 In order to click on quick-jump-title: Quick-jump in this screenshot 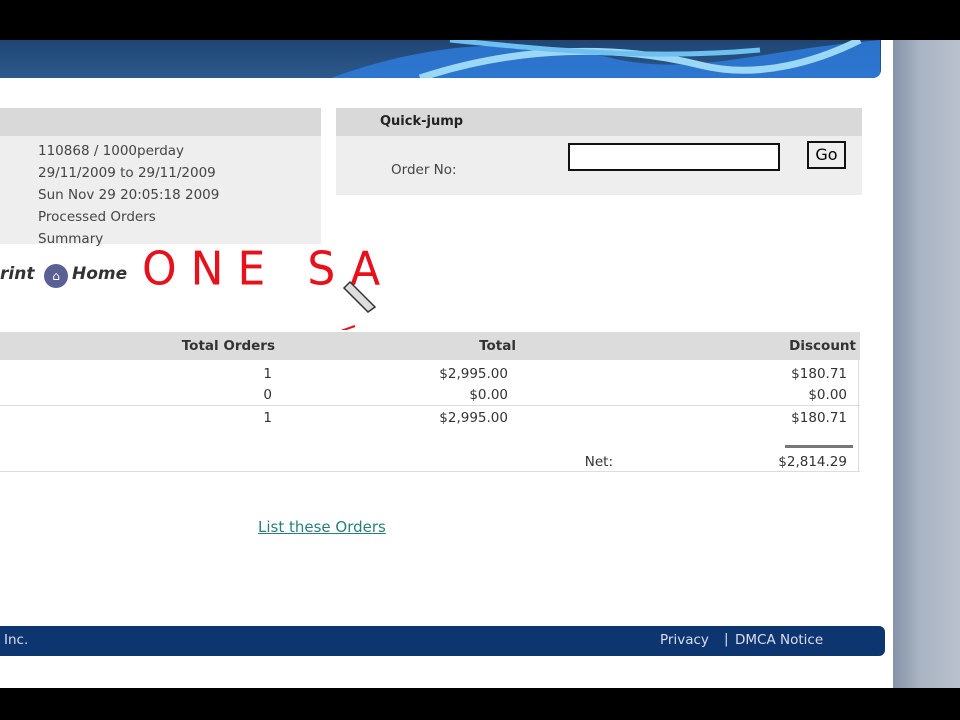, I will do `click(599, 122)`.